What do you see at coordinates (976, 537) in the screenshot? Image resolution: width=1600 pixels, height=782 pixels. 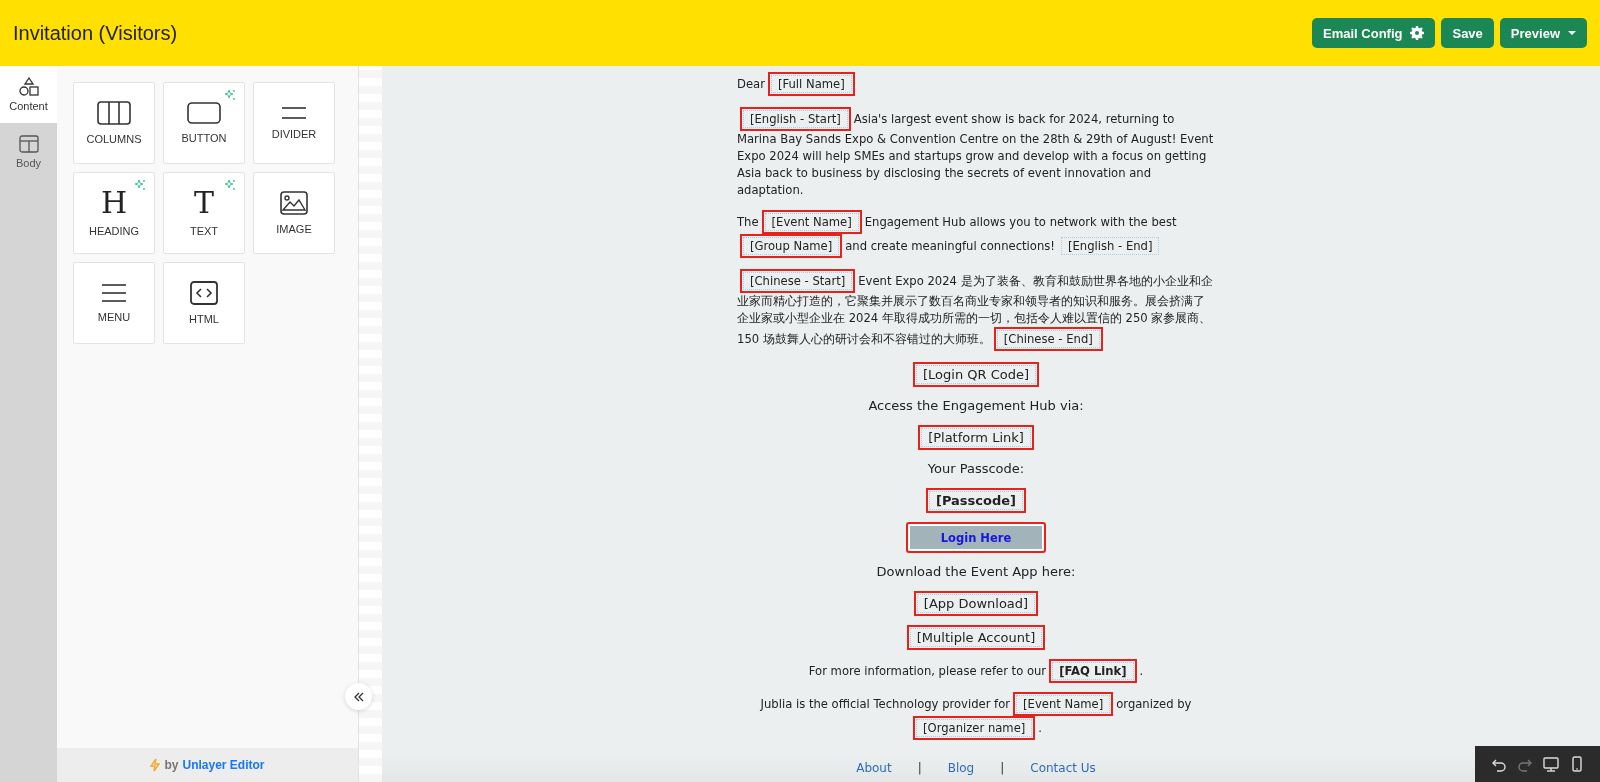 I see `login-button: Login Here` at bounding box center [976, 537].